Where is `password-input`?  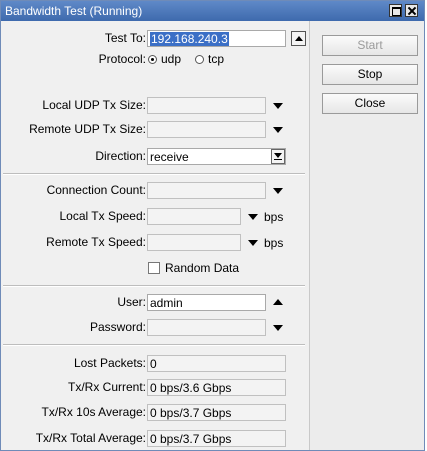
password-input is located at coordinates (206, 327).